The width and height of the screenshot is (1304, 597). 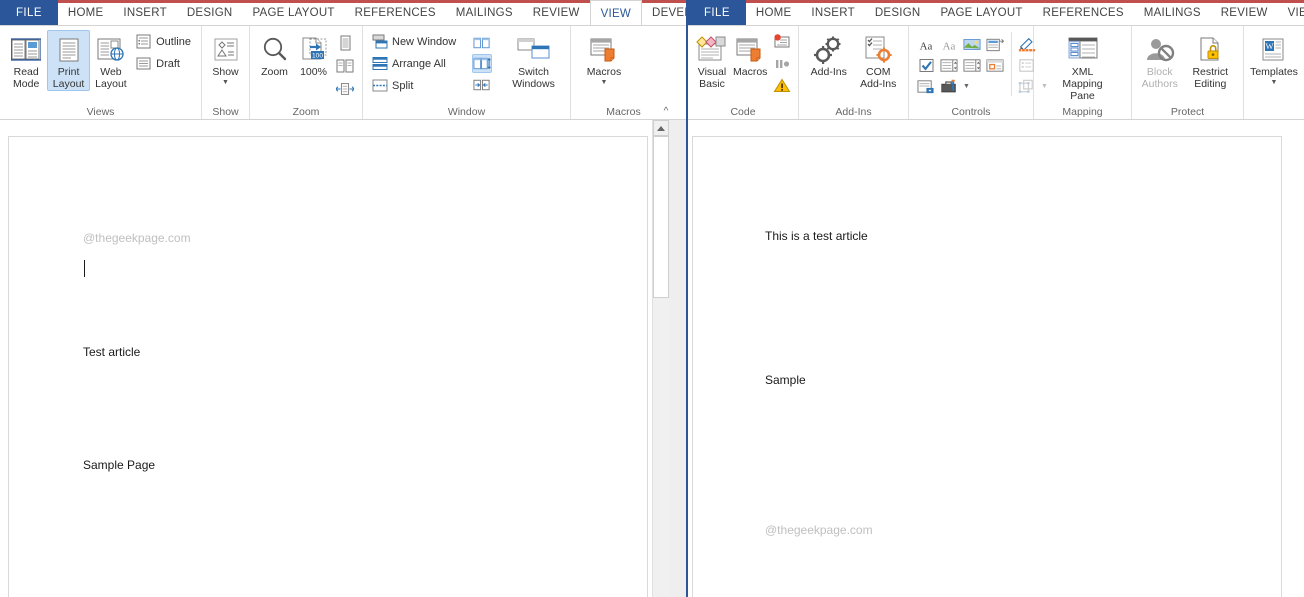 I want to click on svg-text: 100, so click(x=316, y=55).